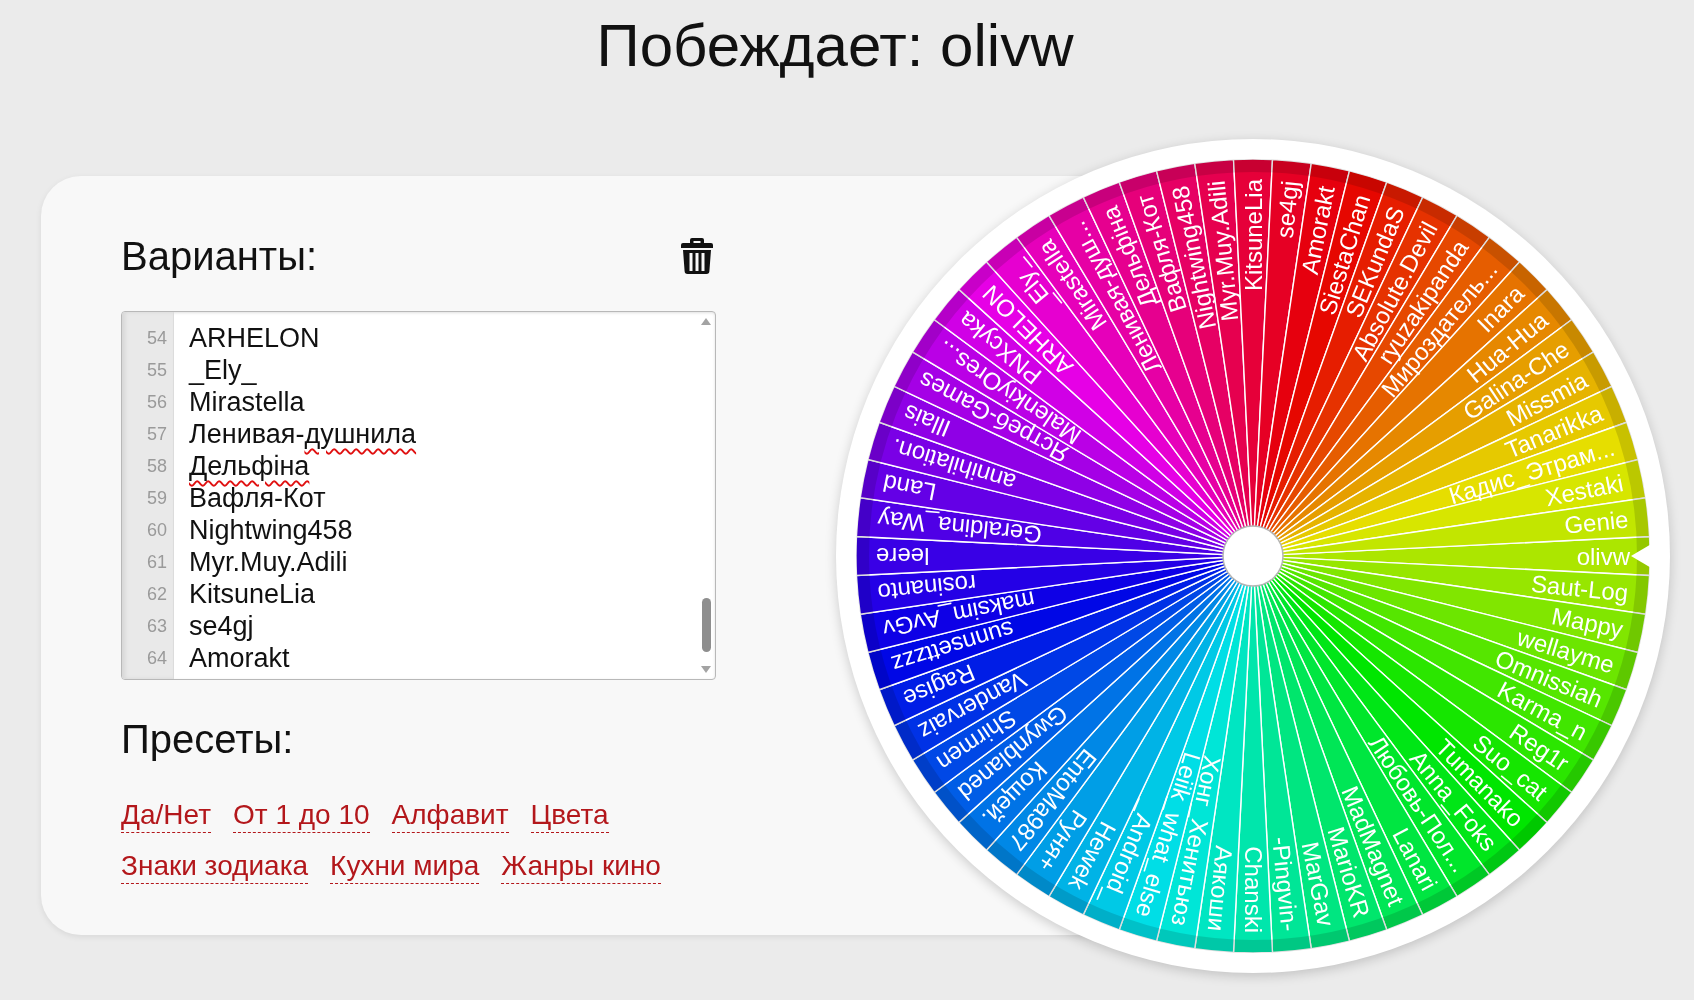  I want to click on options-heading: Варианты:, so click(219, 256).